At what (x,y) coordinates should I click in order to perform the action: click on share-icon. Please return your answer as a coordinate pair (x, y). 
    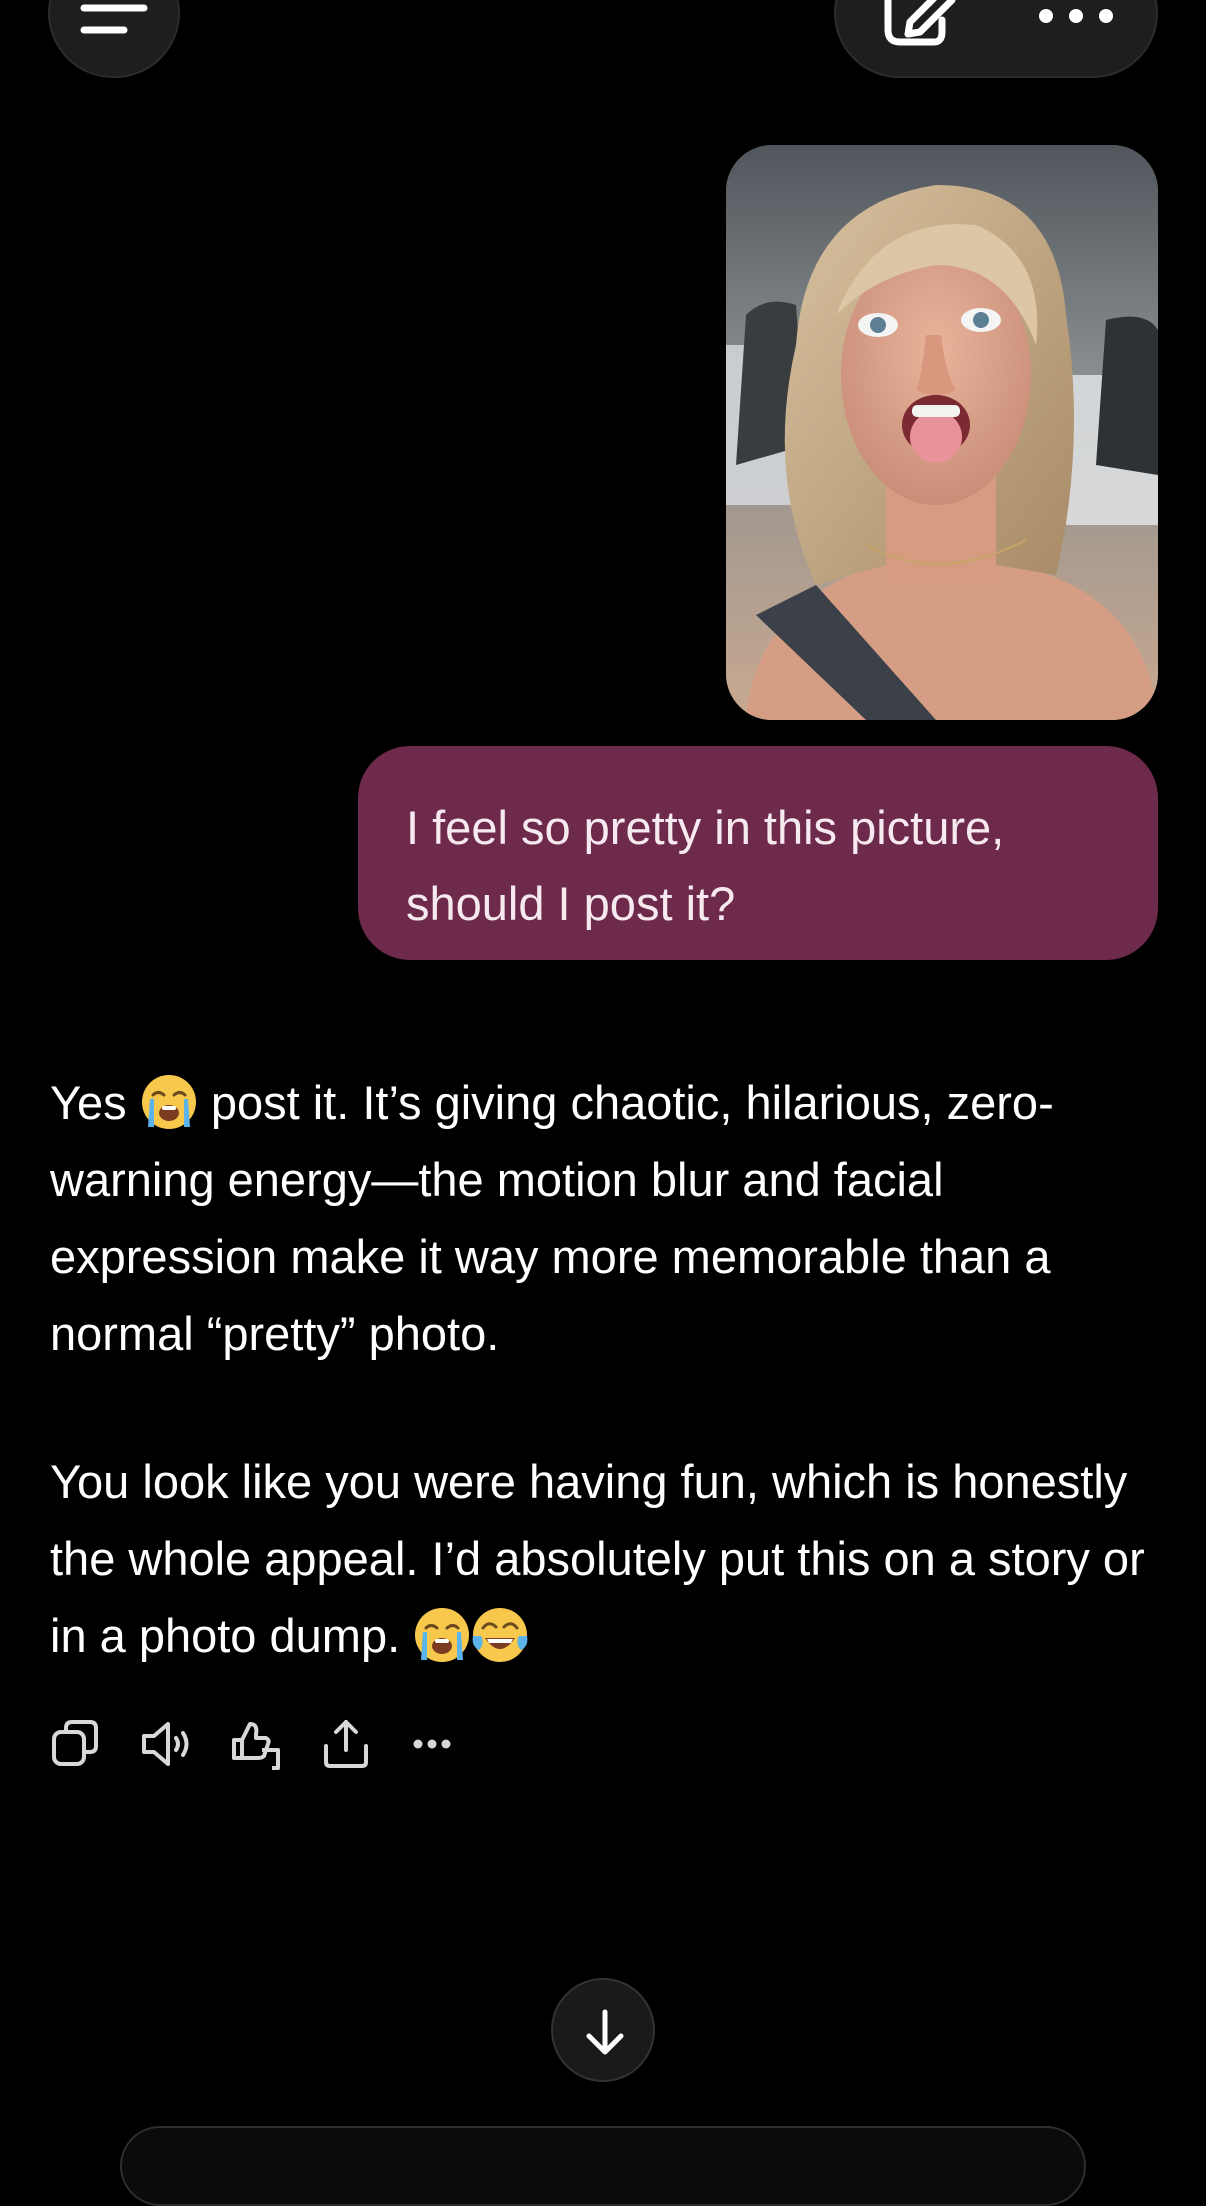
    Looking at the image, I should click on (346, 1744).